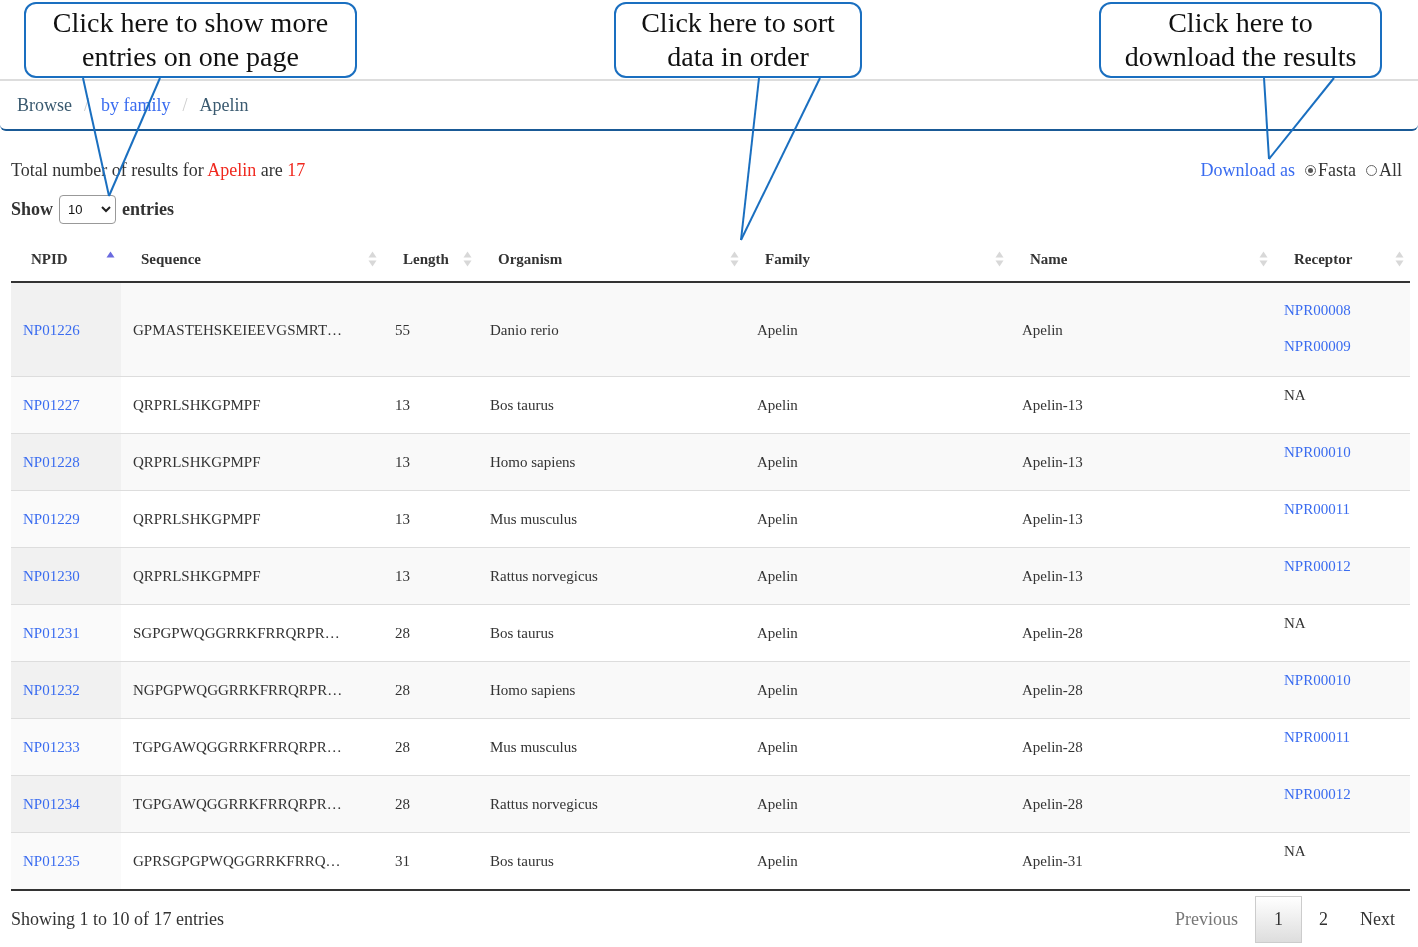  Describe the element at coordinates (32, 209) in the screenshot. I see `show-label: Show` at that location.